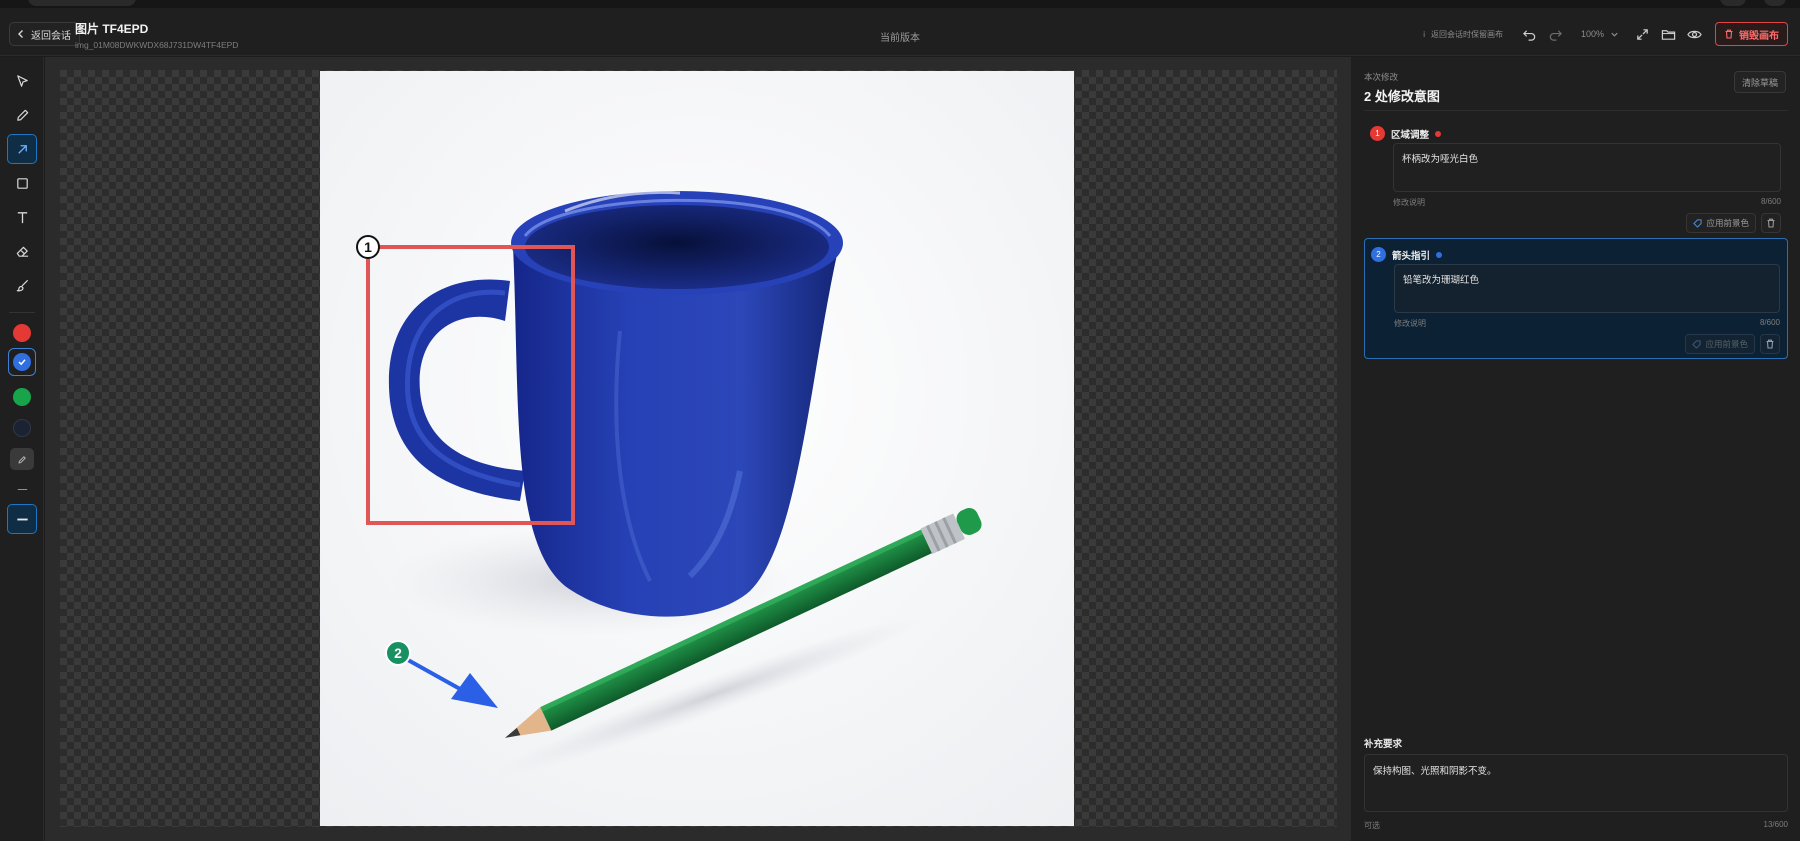  I want to click on select-tool-button, so click(22, 81).